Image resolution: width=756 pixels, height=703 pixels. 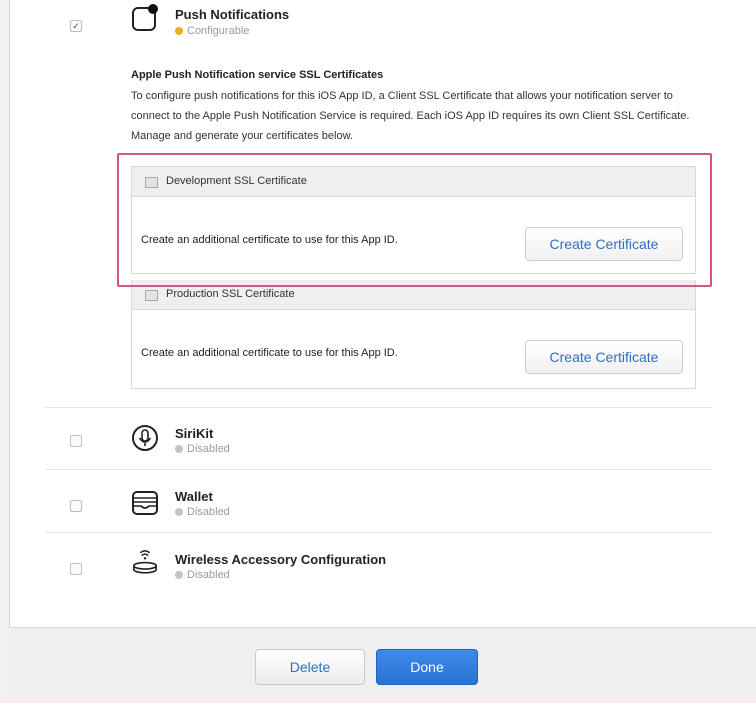 What do you see at coordinates (76, 26) in the screenshot?
I see `push-notifications-checkbox: ✓` at bounding box center [76, 26].